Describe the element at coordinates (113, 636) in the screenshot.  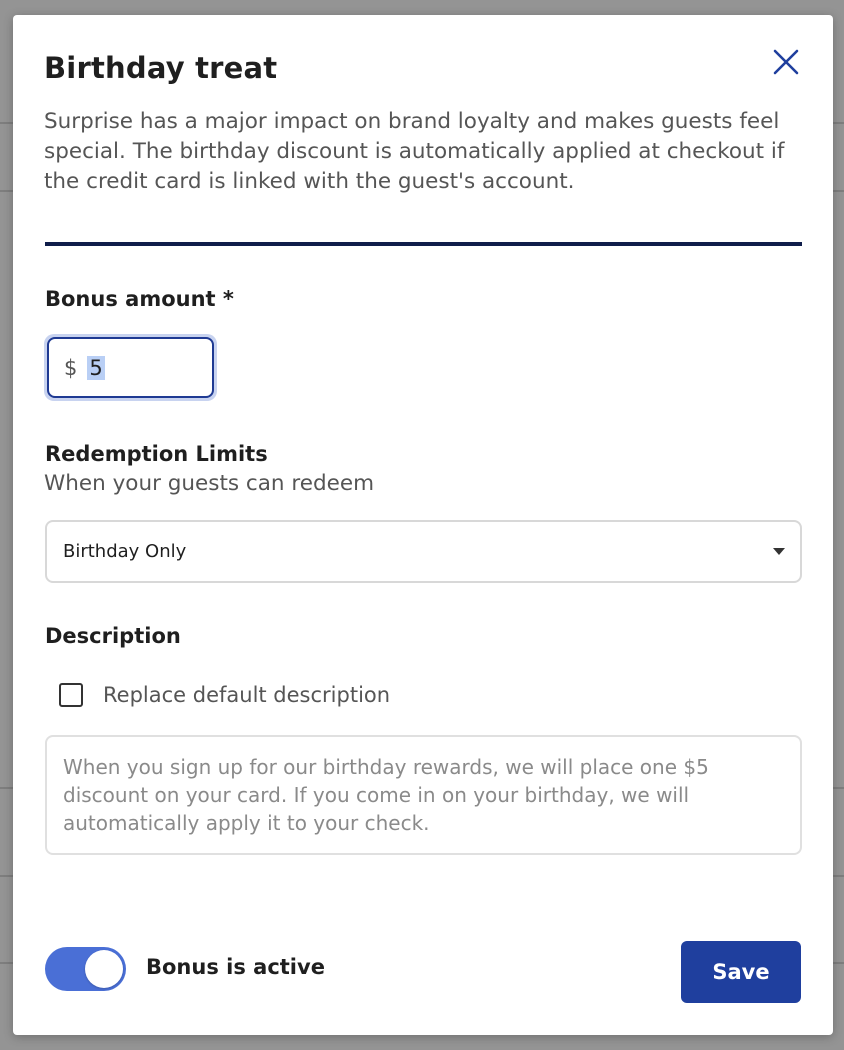
I see `description-label: Description` at that location.